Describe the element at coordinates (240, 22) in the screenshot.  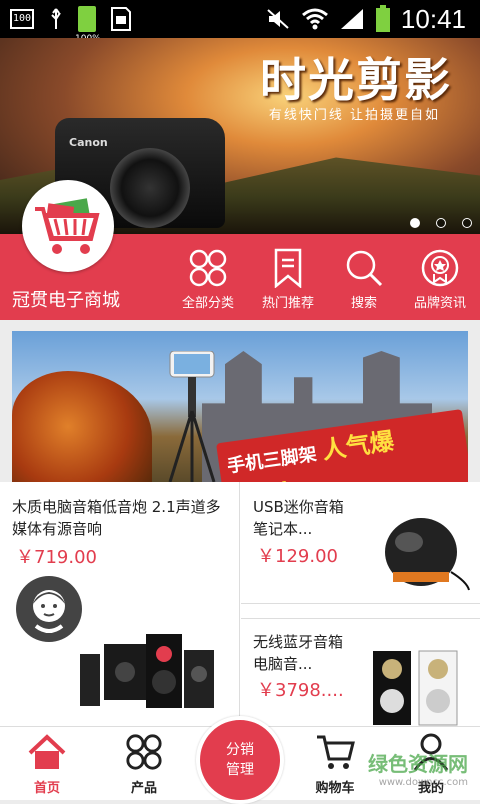
I see `status-bar: 100 100% 10:41` at that location.